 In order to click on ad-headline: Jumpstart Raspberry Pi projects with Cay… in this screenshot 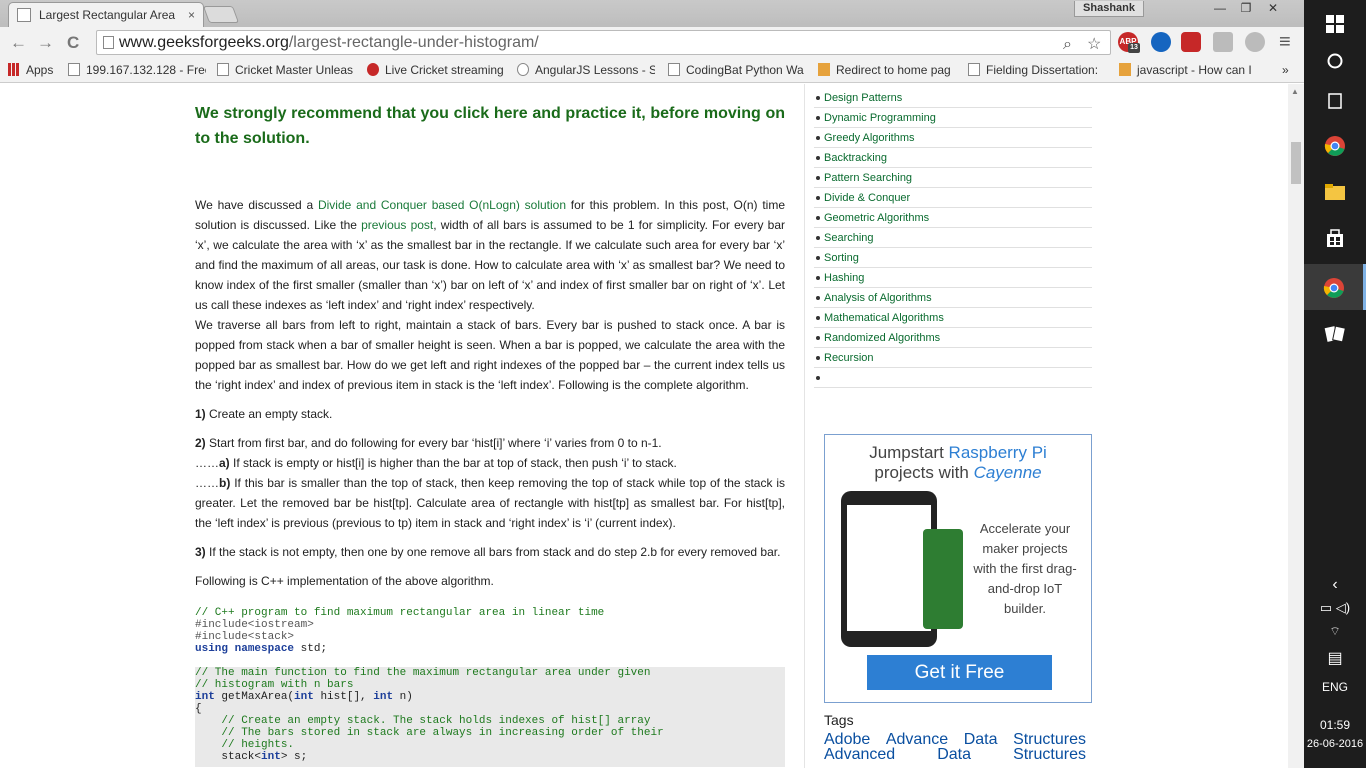, I will do `click(958, 462)`.